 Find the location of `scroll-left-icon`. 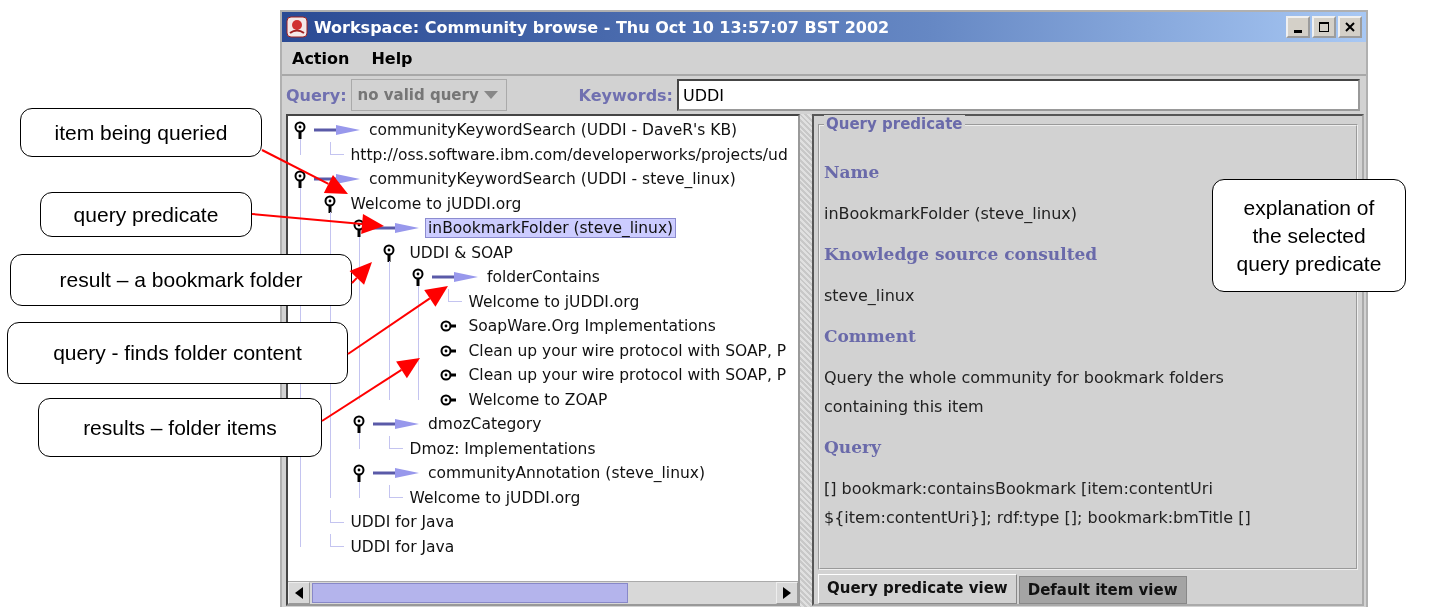

scroll-left-icon is located at coordinates (299, 593).